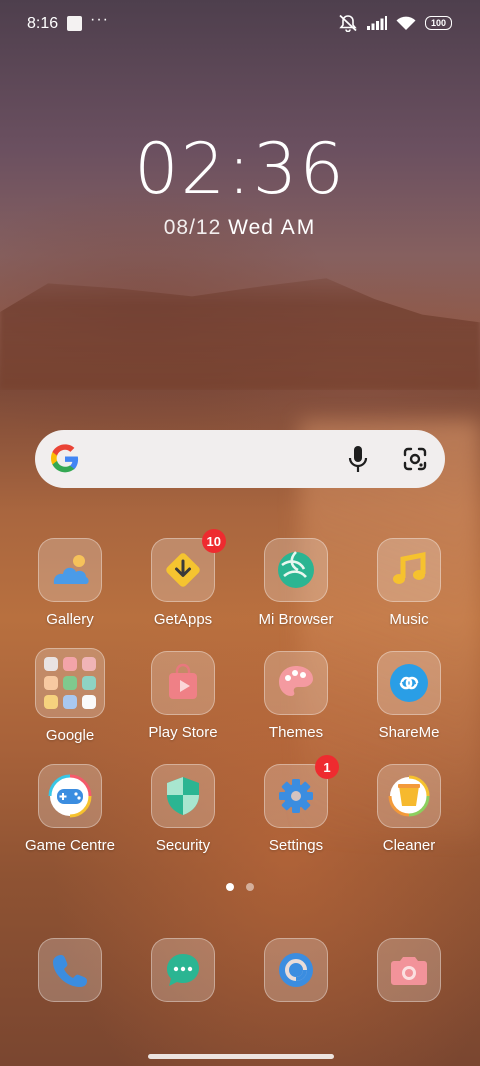 This screenshot has height=1066, width=480. I want to click on app-label: GetApps, so click(183, 619).